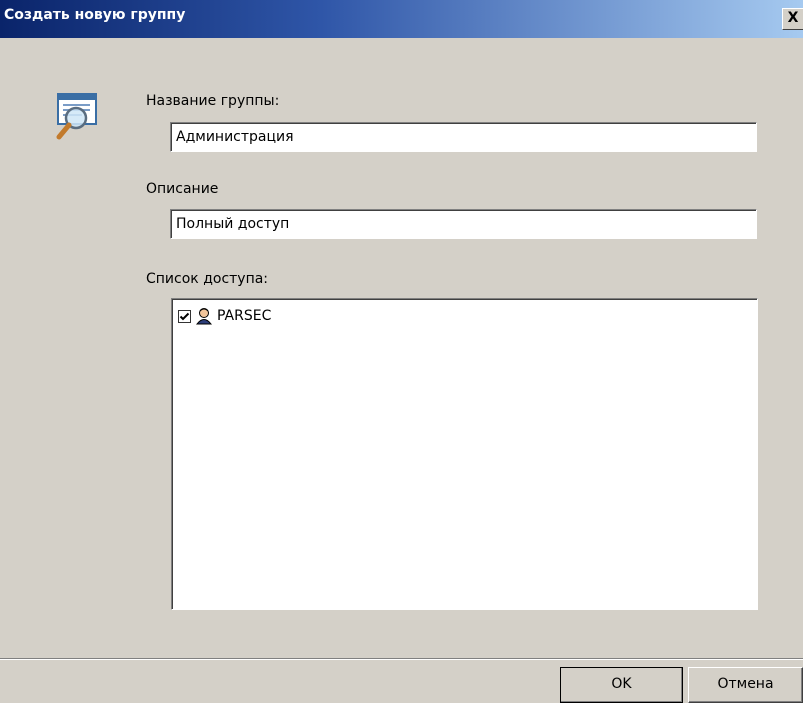 The image size is (803, 703). Describe the element at coordinates (95, 15) in the screenshot. I see `dialog-title: Создать новую группу` at that location.